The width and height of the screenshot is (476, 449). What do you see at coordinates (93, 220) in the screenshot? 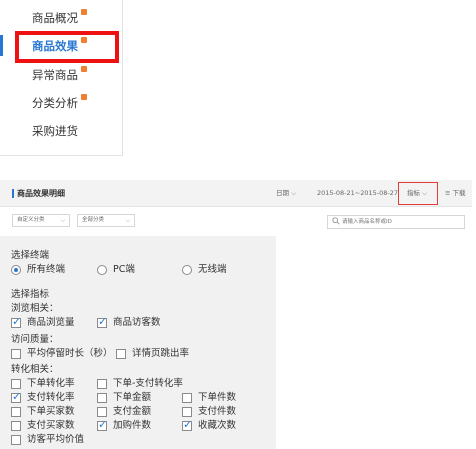
I see `select-value: 全部分类` at bounding box center [93, 220].